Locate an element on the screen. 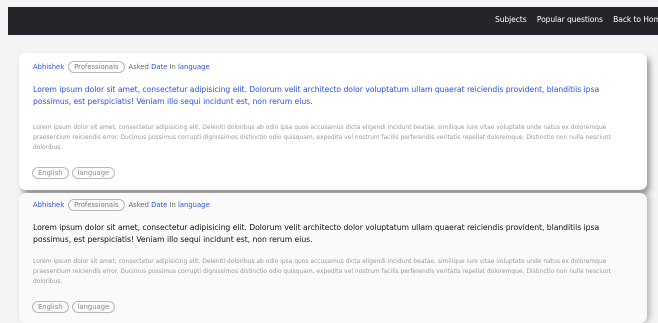 The image size is (658, 323). nav-link-subjects: Subjects is located at coordinates (511, 19).